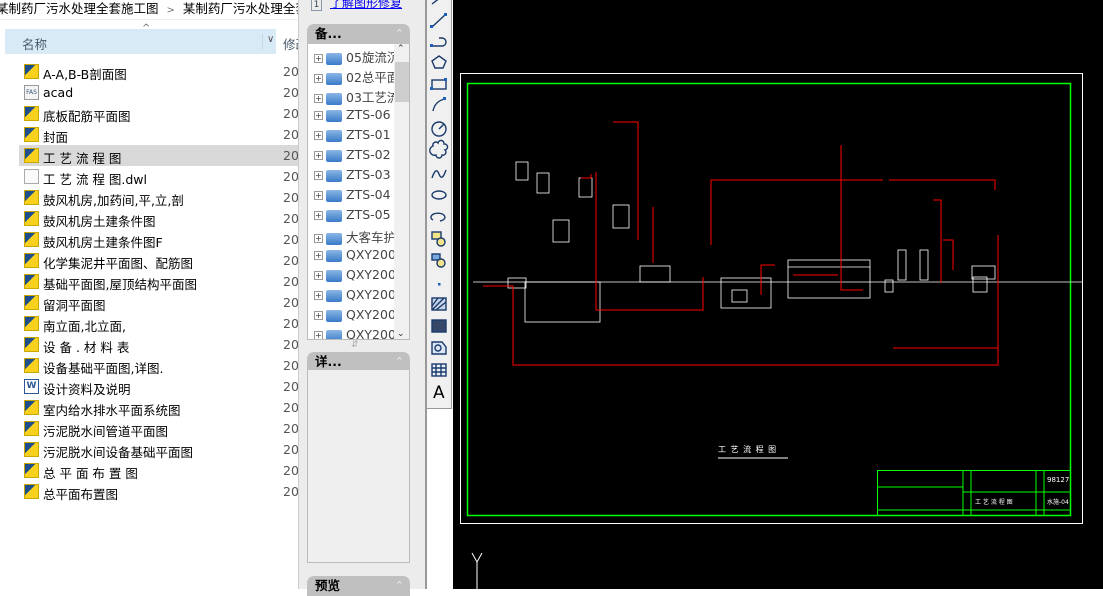 This screenshot has height=596, width=1103. What do you see at coordinates (84, 326) in the screenshot?
I see `file-name: 南立面,北立面,` at bounding box center [84, 326].